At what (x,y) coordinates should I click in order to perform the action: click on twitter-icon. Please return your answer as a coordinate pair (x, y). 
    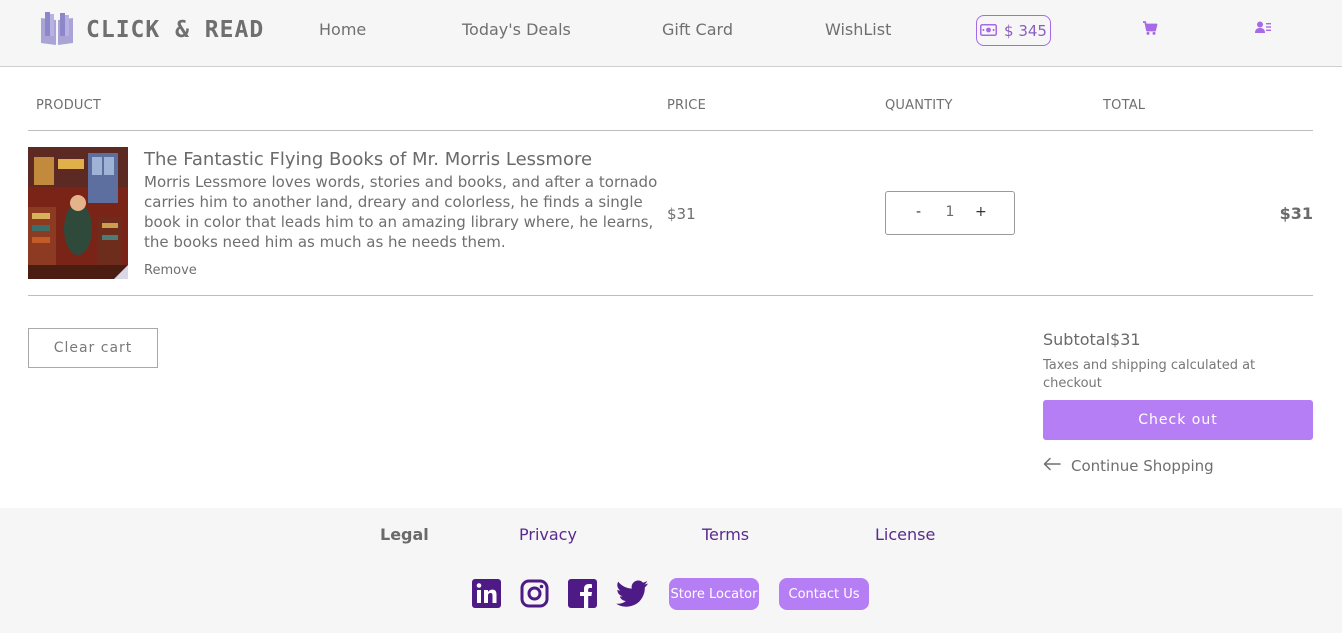
    Looking at the image, I should click on (632, 593).